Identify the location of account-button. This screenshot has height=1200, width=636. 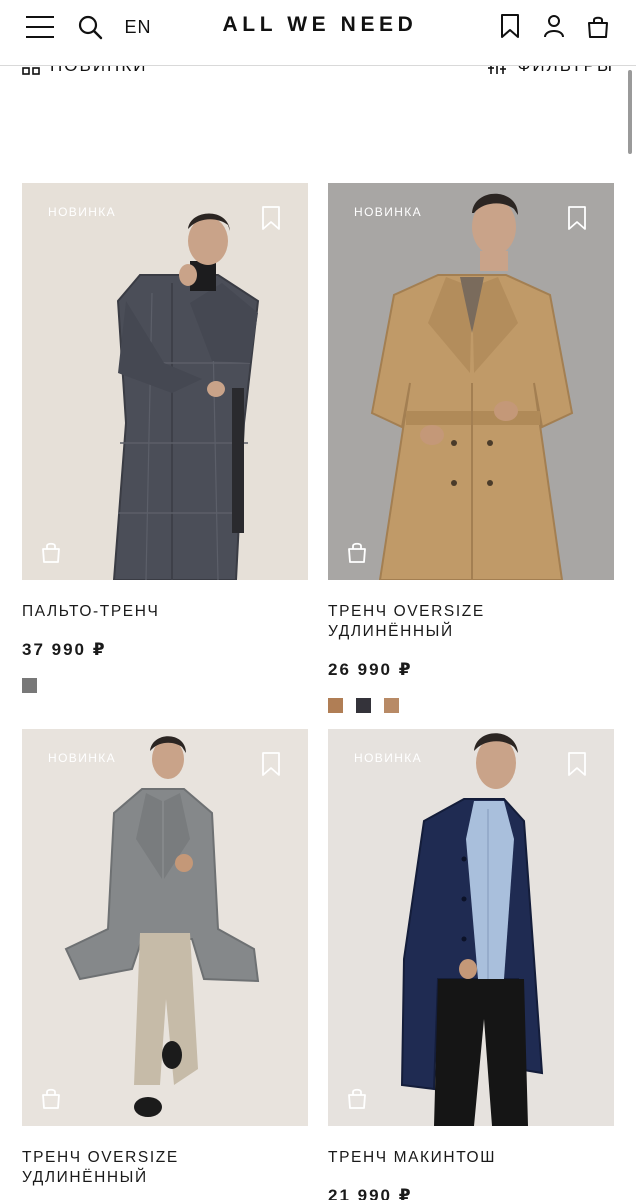
(554, 26).